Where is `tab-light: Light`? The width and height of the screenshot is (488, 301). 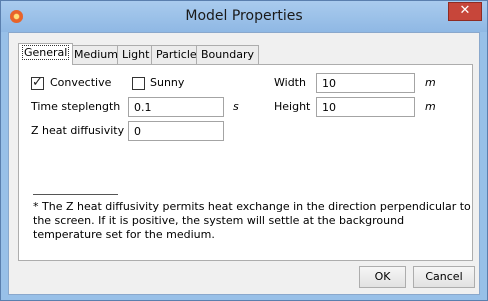
tab-light: Light is located at coordinates (136, 54).